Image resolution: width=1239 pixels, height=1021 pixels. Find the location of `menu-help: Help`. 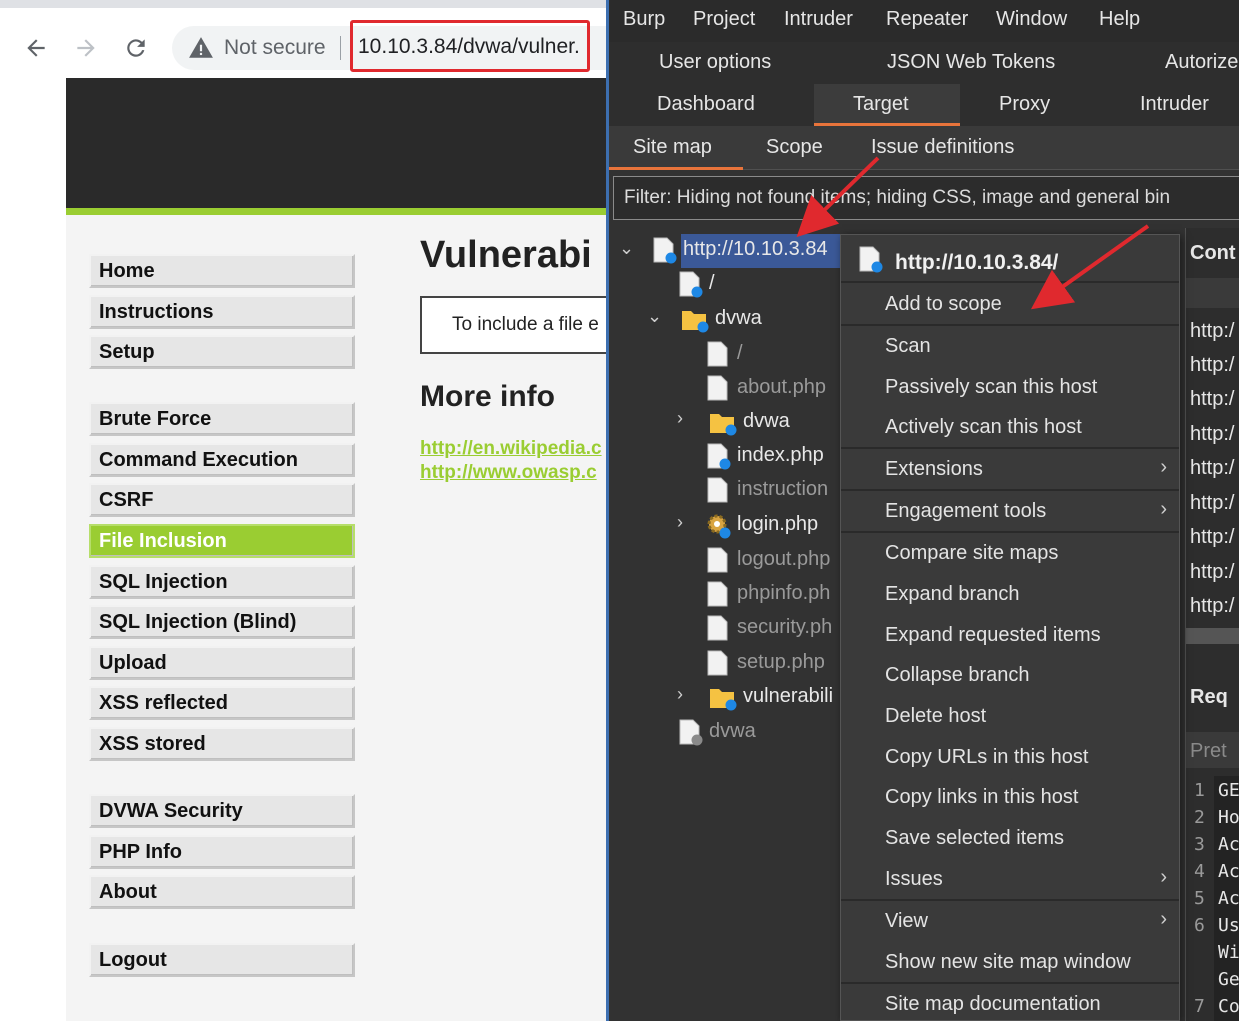

menu-help: Help is located at coordinates (1119, 19).